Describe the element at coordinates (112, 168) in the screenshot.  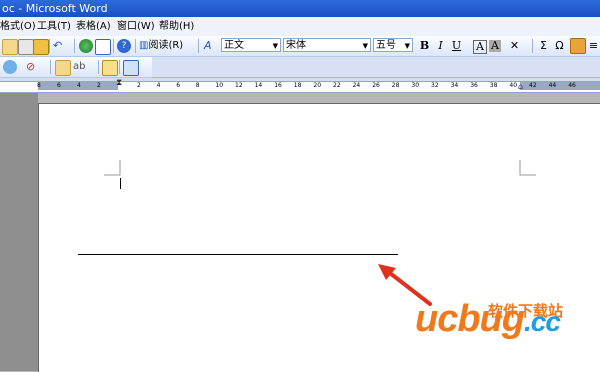
I see `crop-mark-left` at that location.